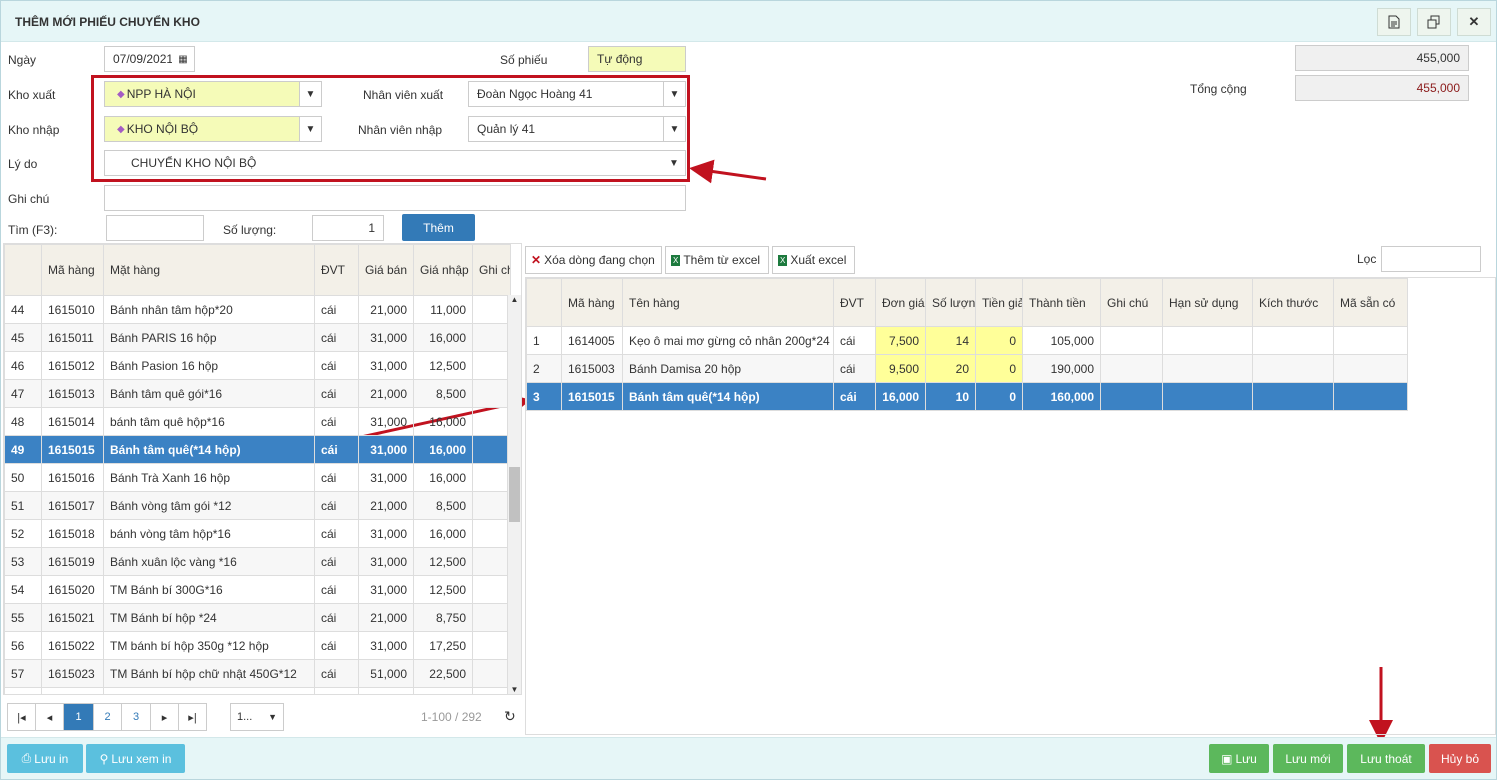 The width and height of the screenshot is (1497, 780). I want to click on table-cell: 44, so click(23, 309).